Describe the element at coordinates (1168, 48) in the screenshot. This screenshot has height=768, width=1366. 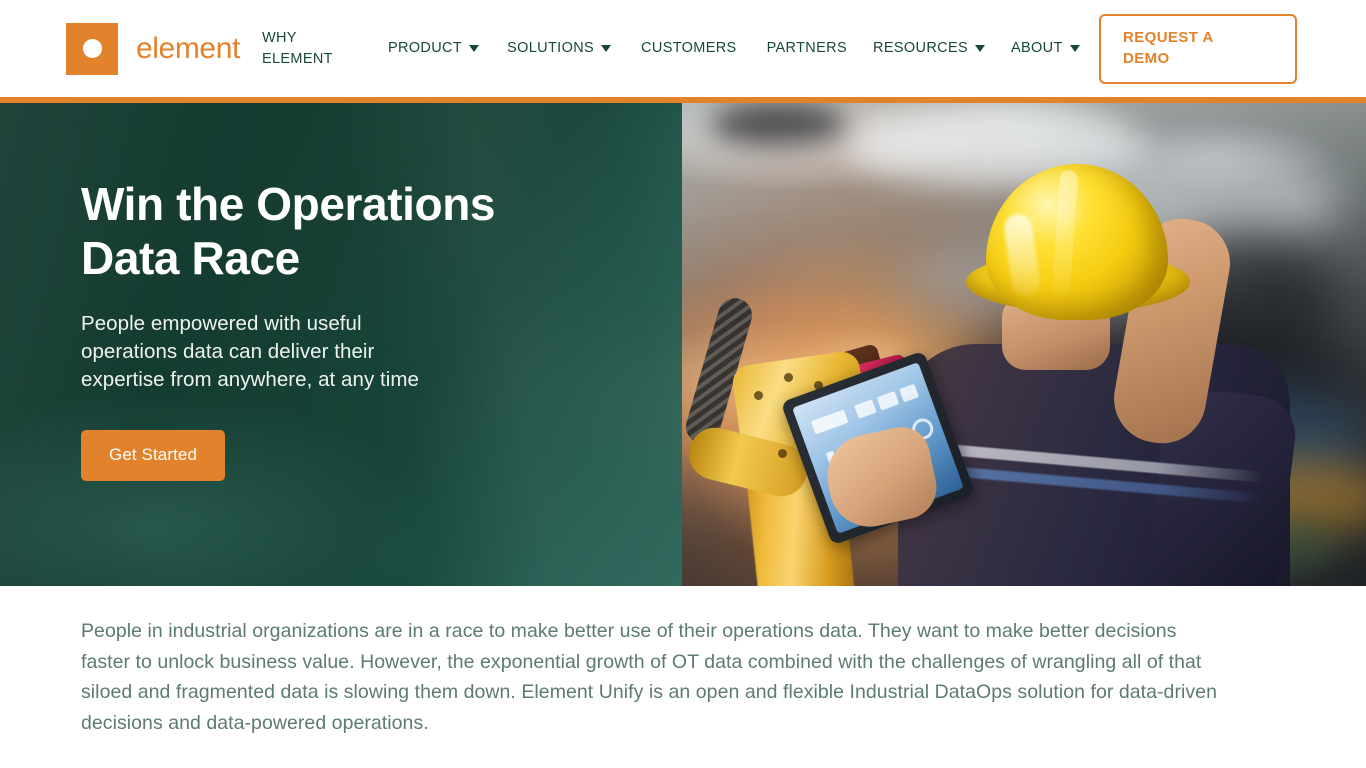
I see `request-demo-label: REQUEST A DEMO` at that location.